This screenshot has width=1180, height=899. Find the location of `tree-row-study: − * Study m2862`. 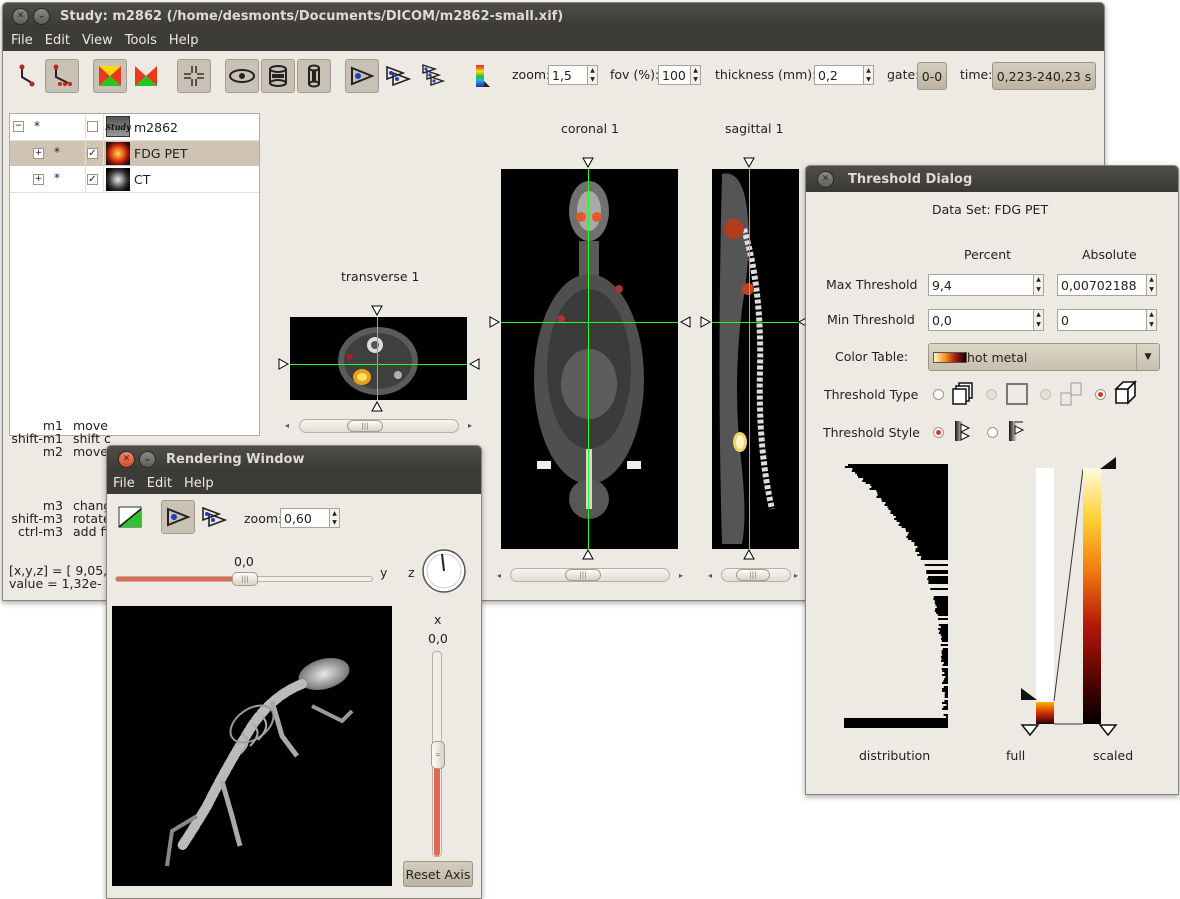

tree-row-study: − * Study m2862 is located at coordinates (134, 127).